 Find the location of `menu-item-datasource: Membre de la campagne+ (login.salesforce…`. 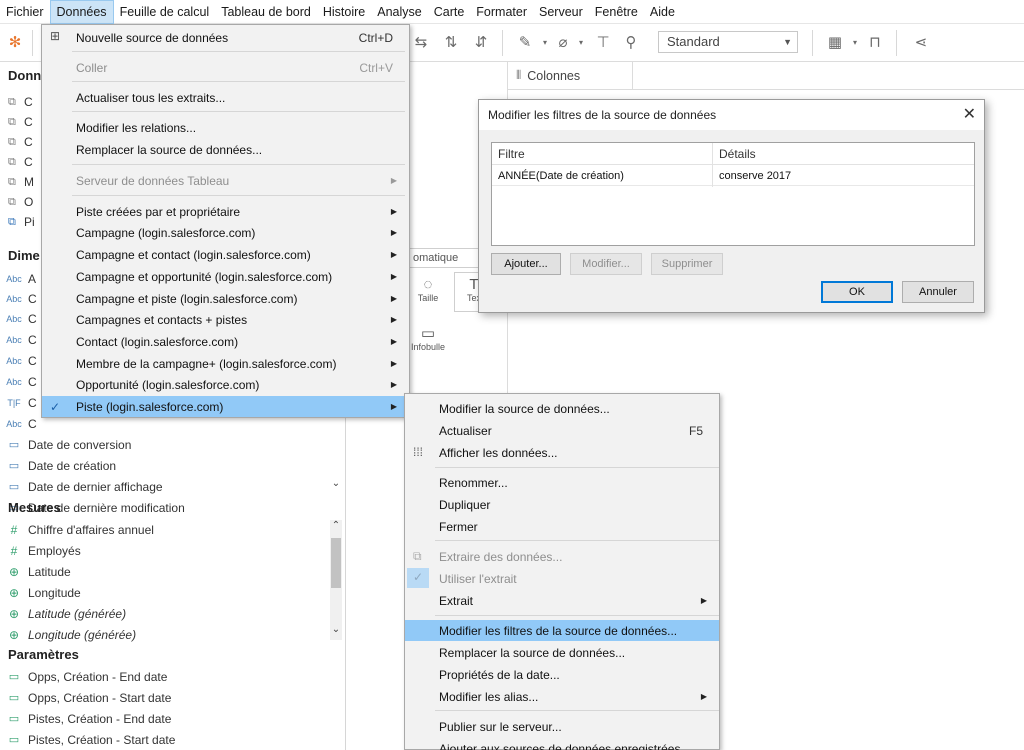

menu-item-datasource: Membre de la campagne+ (login.salesforce… is located at coordinates (225, 363).